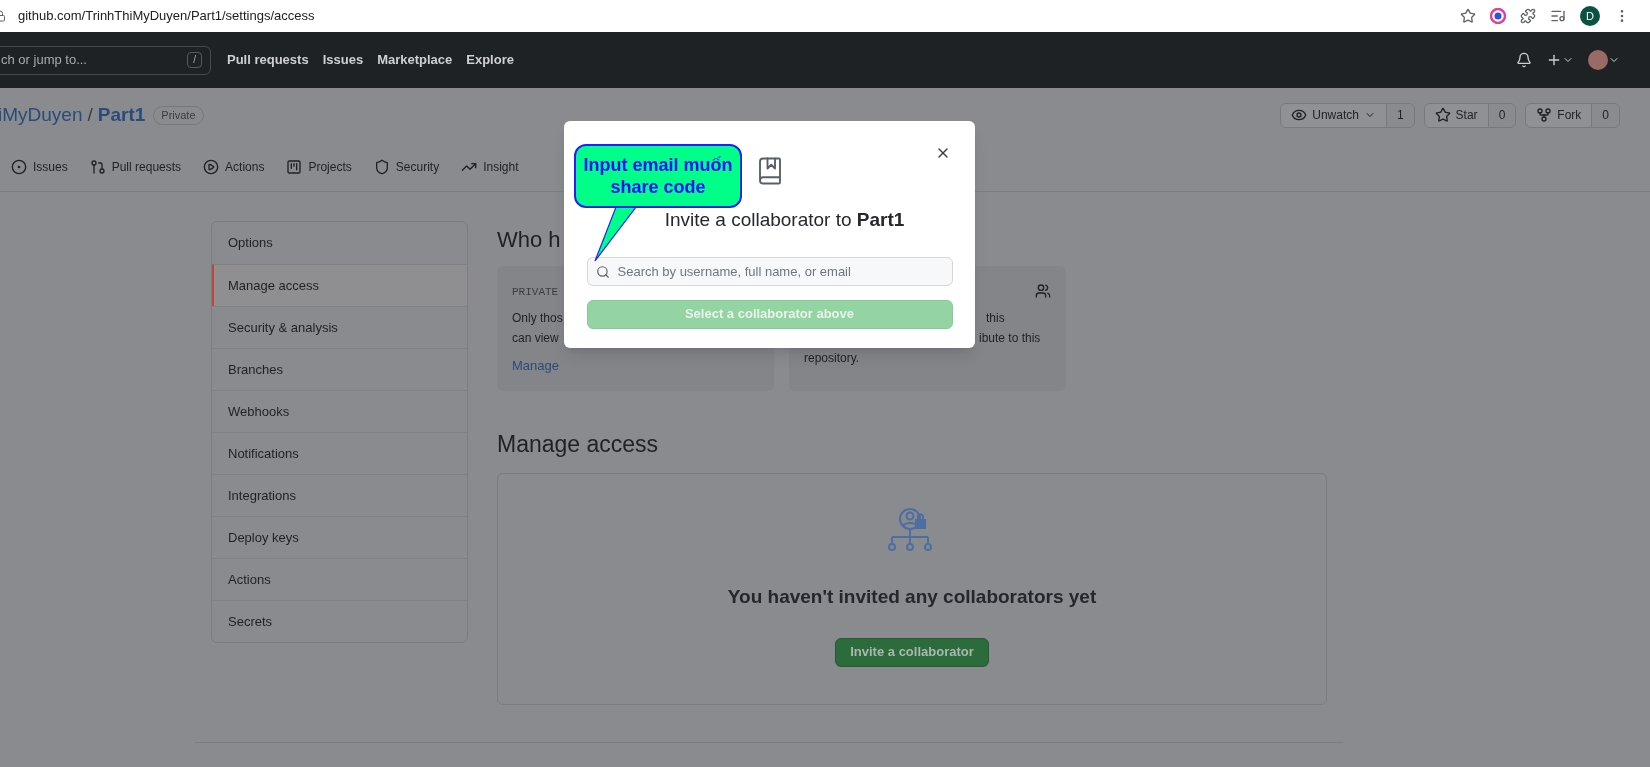 The height and width of the screenshot is (767, 1650). I want to click on sidebar-item: Branches, so click(339, 369).